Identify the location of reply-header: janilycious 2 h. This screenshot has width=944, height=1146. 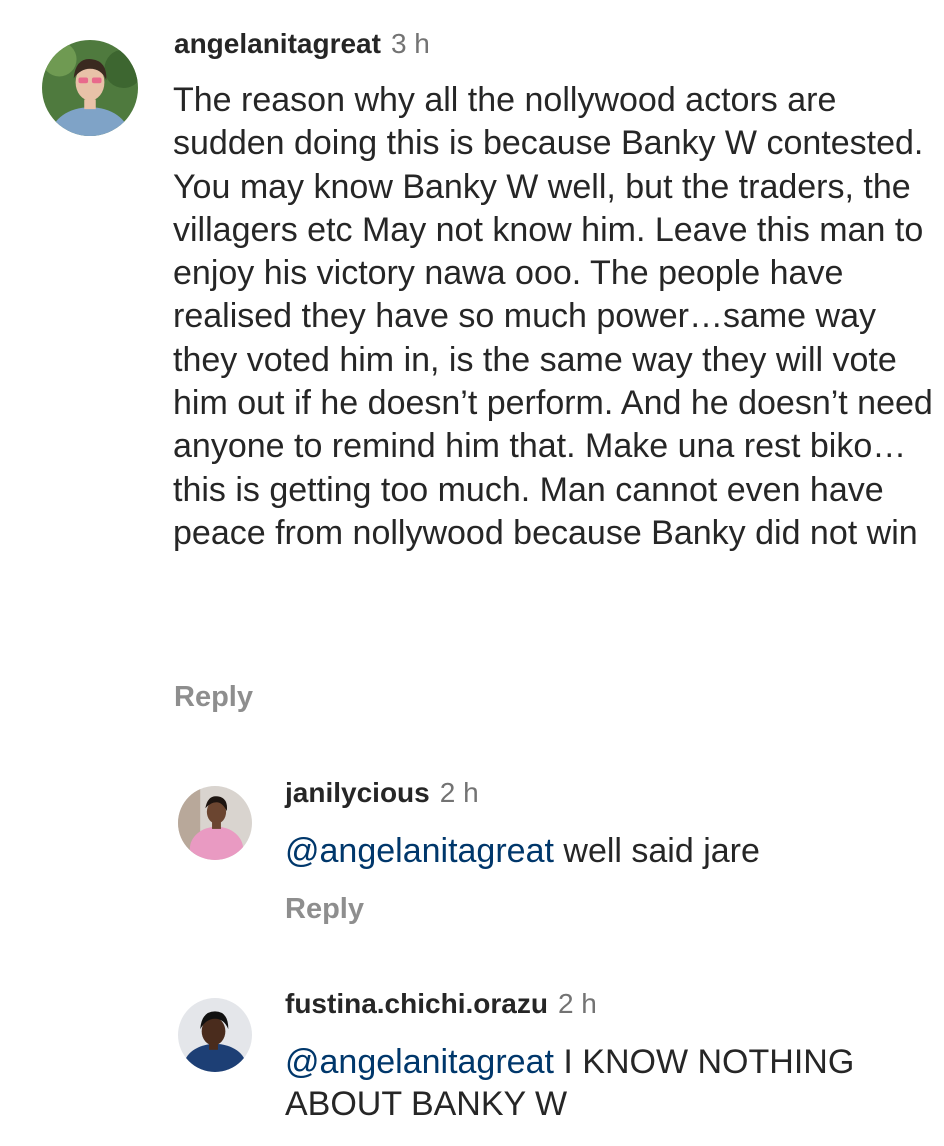
(382, 793).